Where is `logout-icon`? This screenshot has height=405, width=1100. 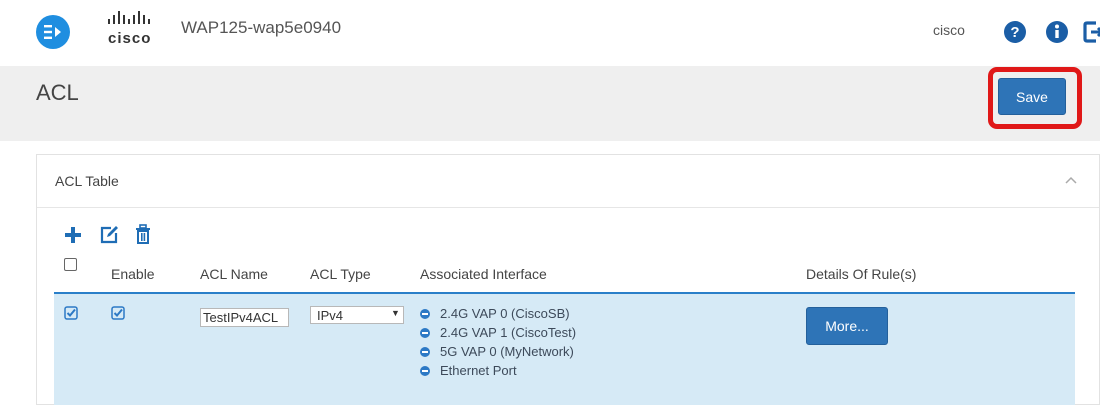
logout-icon is located at coordinates (1091, 32).